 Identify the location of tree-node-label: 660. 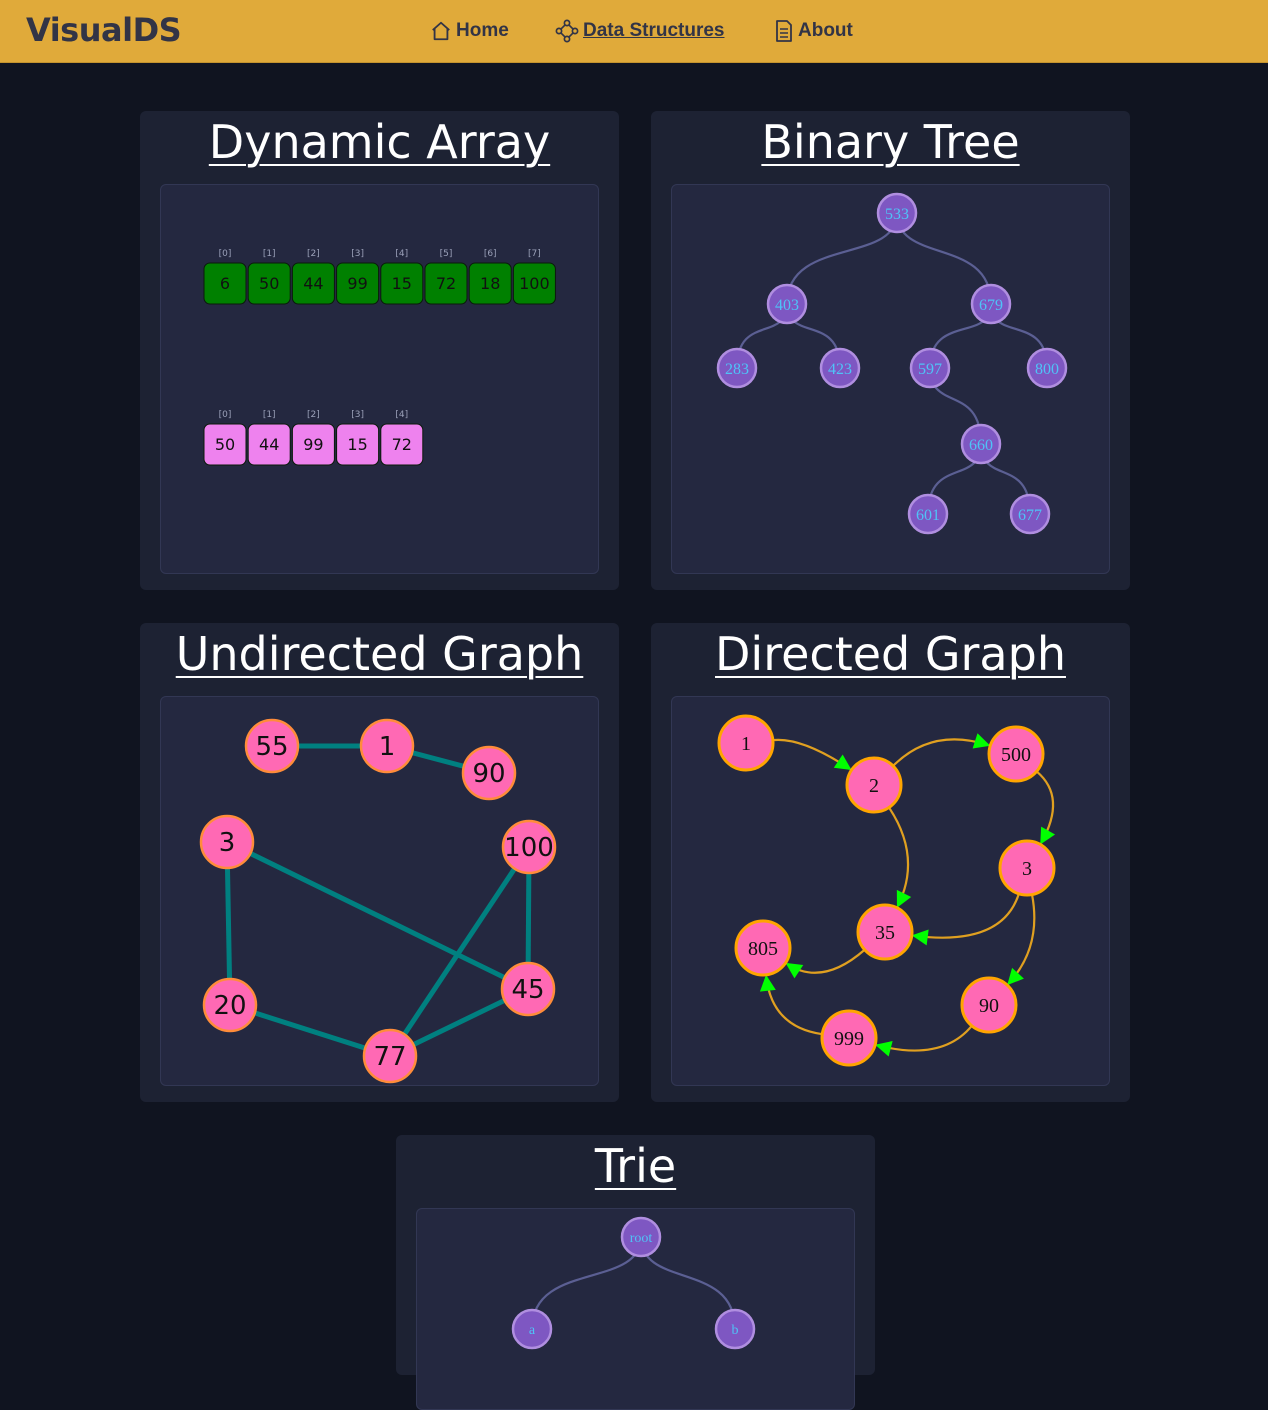
(981, 445).